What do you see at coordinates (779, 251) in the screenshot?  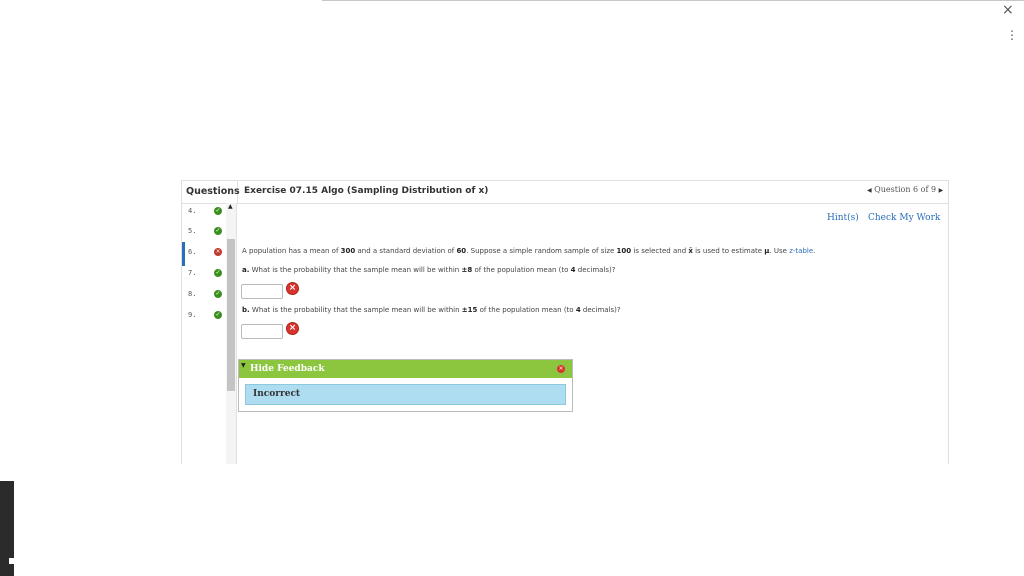 I see `problem-text: . Use` at bounding box center [779, 251].